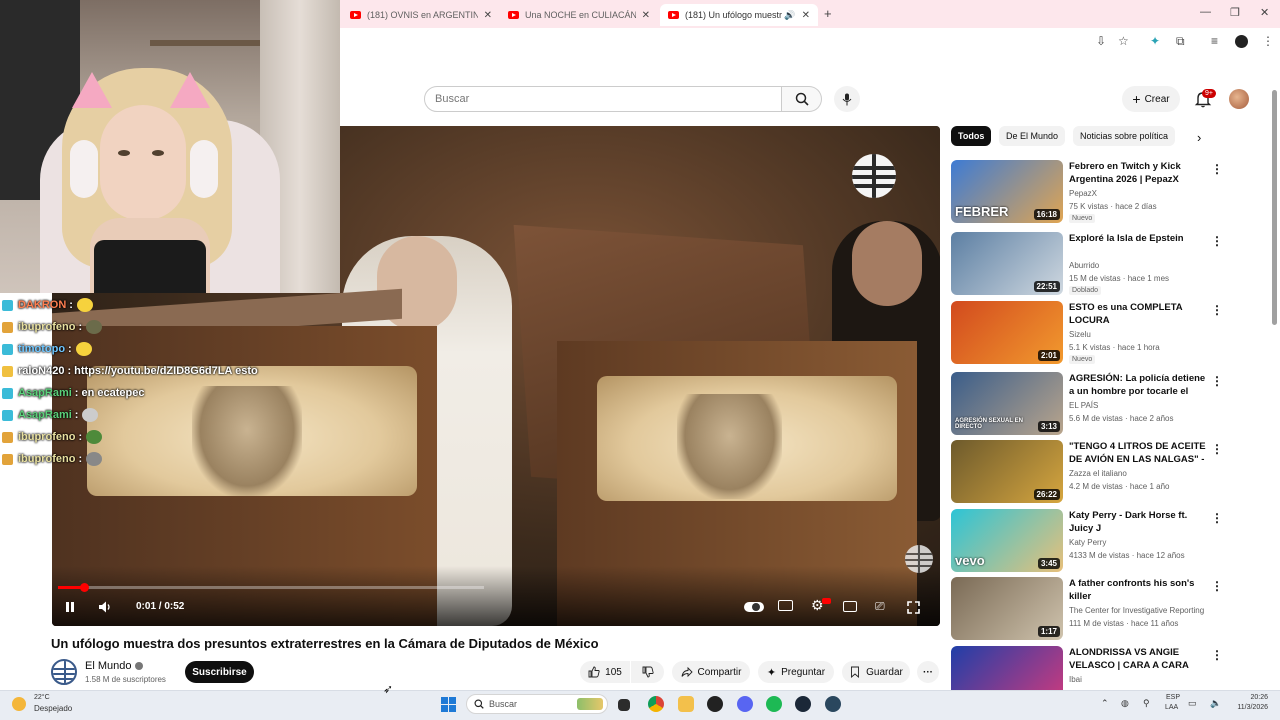 Image resolution: width=1280 pixels, height=720 pixels. What do you see at coordinates (833, 704) in the screenshot?
I see `steam-icon` at bounding box center [833, 704].